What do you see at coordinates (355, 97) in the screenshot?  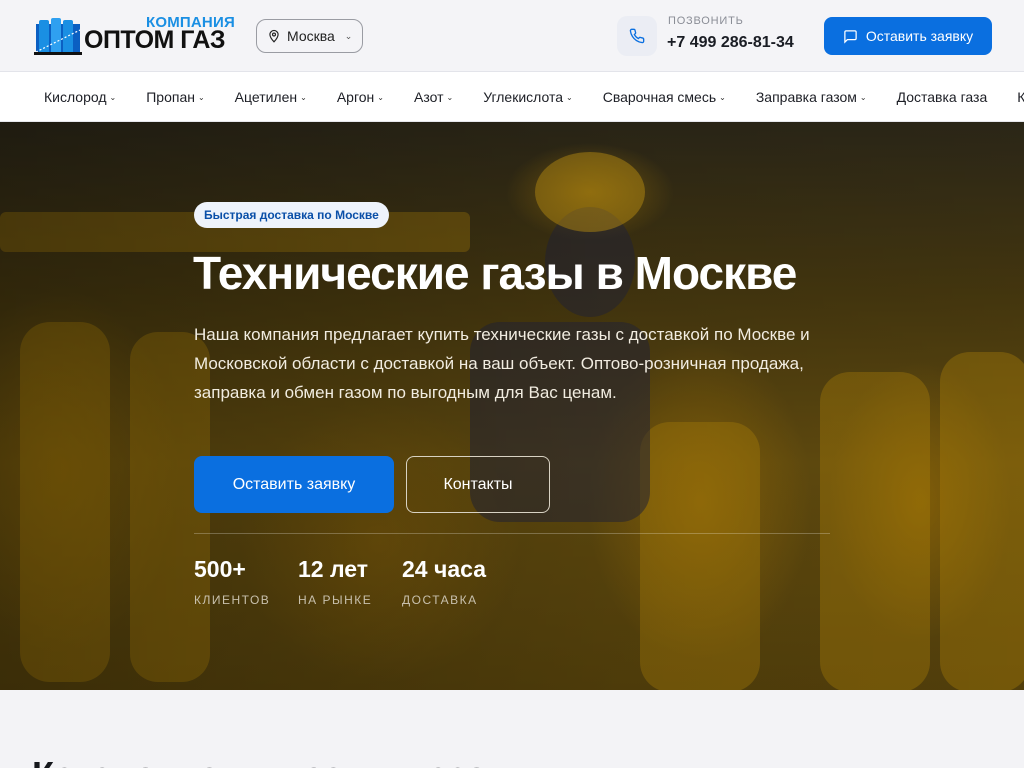 I see `nav-item-label: Аргон` at bounding box center [355, 97].